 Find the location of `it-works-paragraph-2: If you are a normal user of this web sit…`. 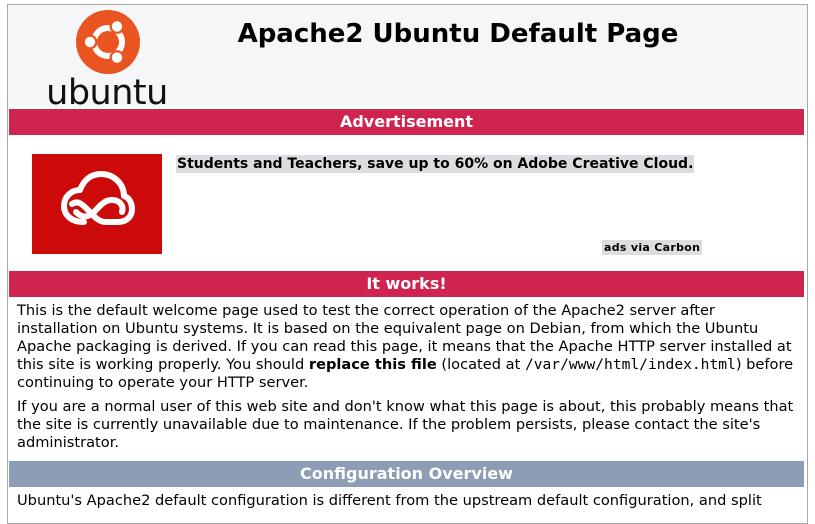

it-works-paragraph-2: If you are a normal user of this web sit… is located at coordinates (405, 424).